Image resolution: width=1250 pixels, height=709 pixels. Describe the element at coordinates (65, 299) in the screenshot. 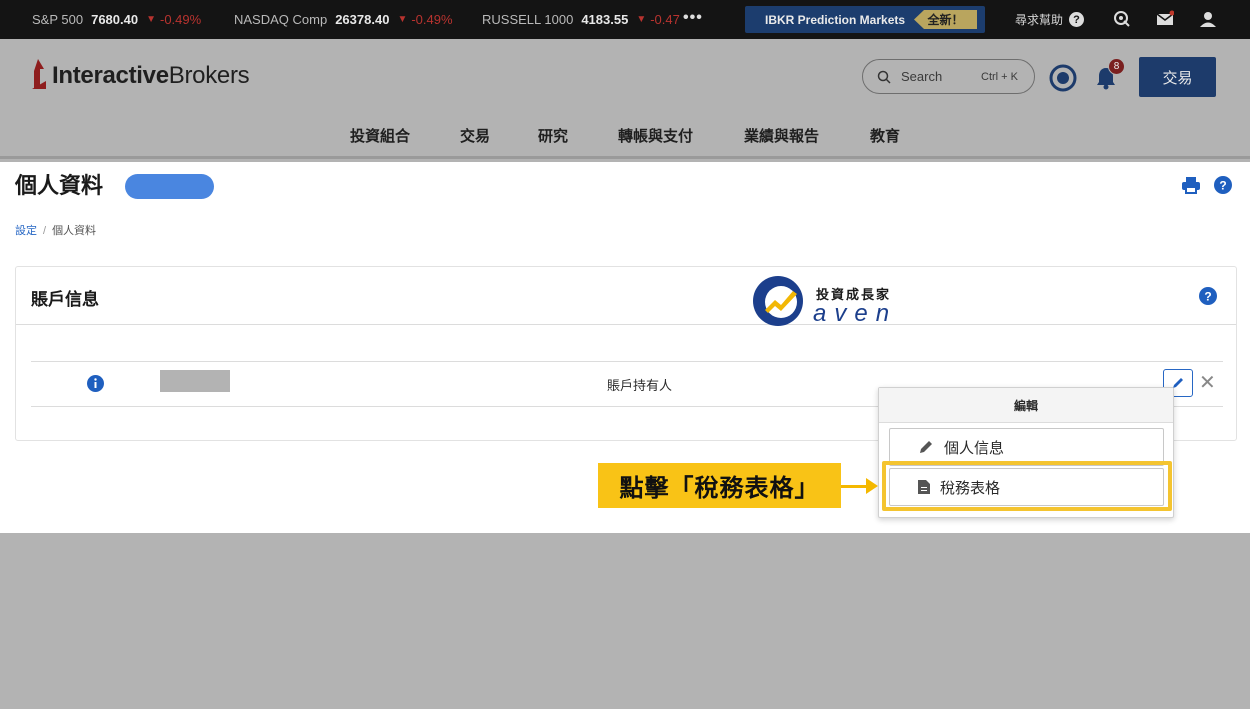

I see `panel-title: 賬戶信息` at that location.